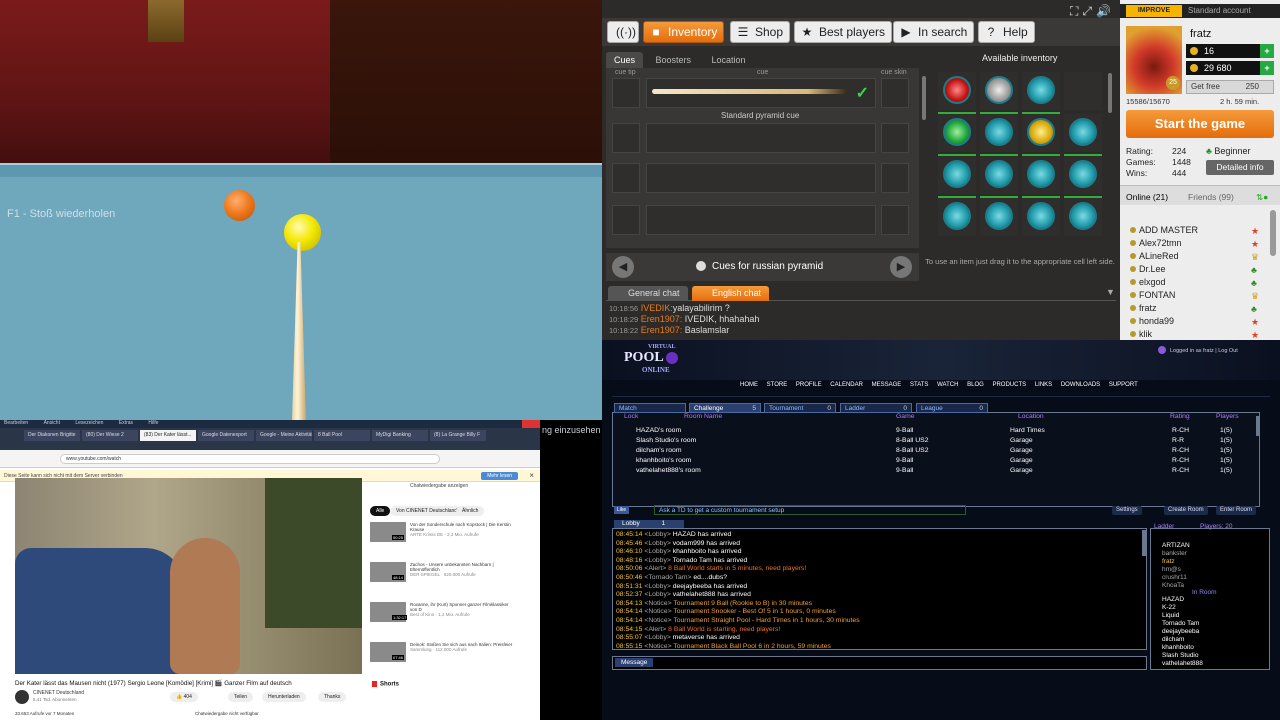  I want to click on menu-item: Extras, so click(124, 423).